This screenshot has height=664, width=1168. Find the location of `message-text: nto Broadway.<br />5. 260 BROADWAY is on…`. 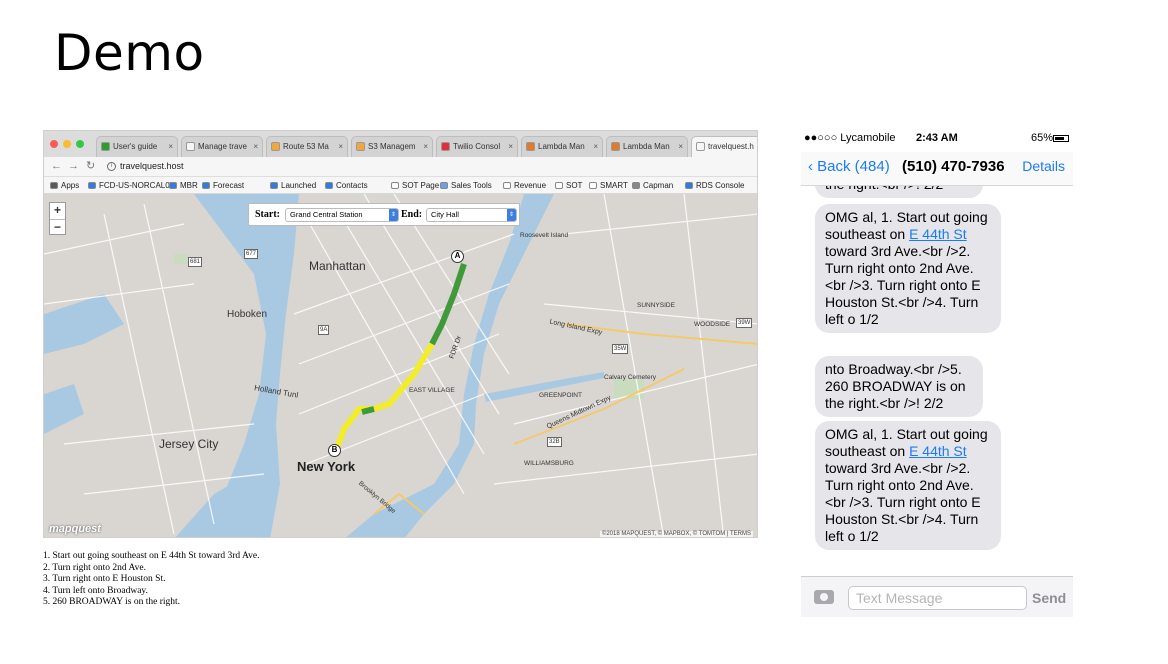

message-text: nto Broadway.<br />5. 260 BROADWAY is on… is located at coordinates (895, 386).